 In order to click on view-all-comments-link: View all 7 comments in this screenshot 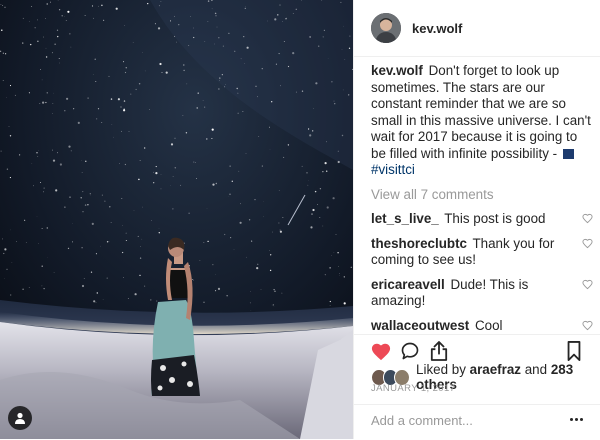, I will do `click(482, 195)`.